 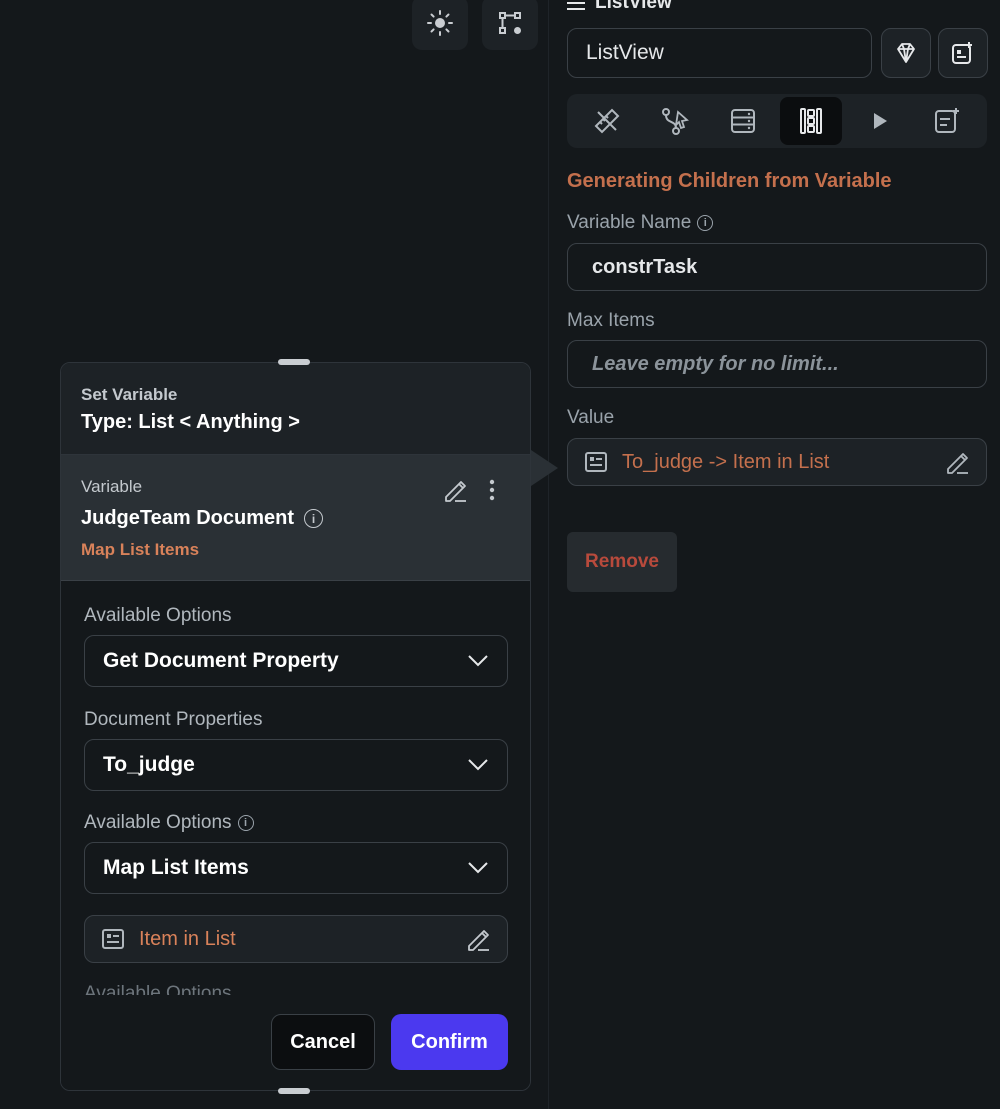 I want to click on variable-name-label: Variable Name i, so click(x=640, y=223).